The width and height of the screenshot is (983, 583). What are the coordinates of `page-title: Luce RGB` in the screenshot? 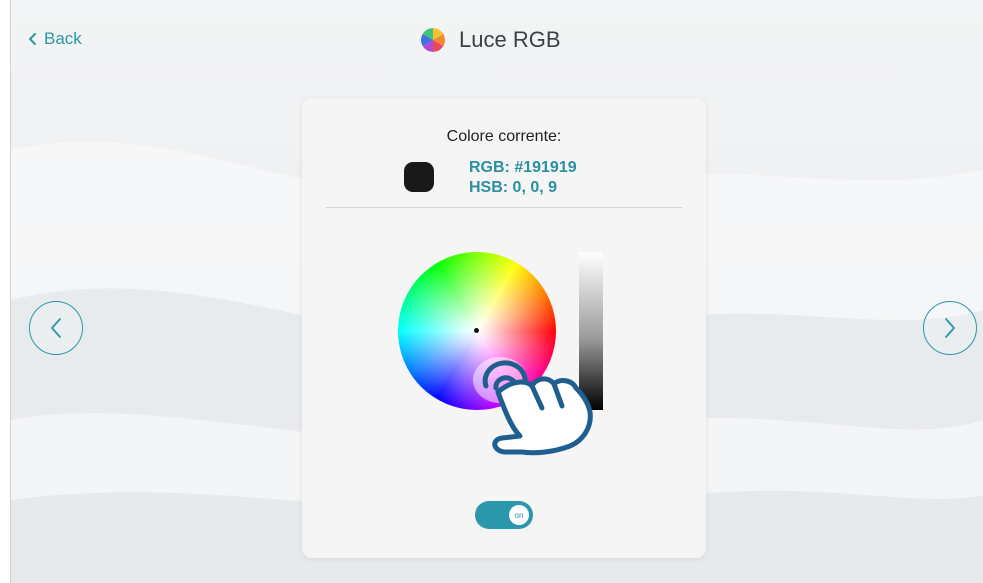 It's located at (510, 39).